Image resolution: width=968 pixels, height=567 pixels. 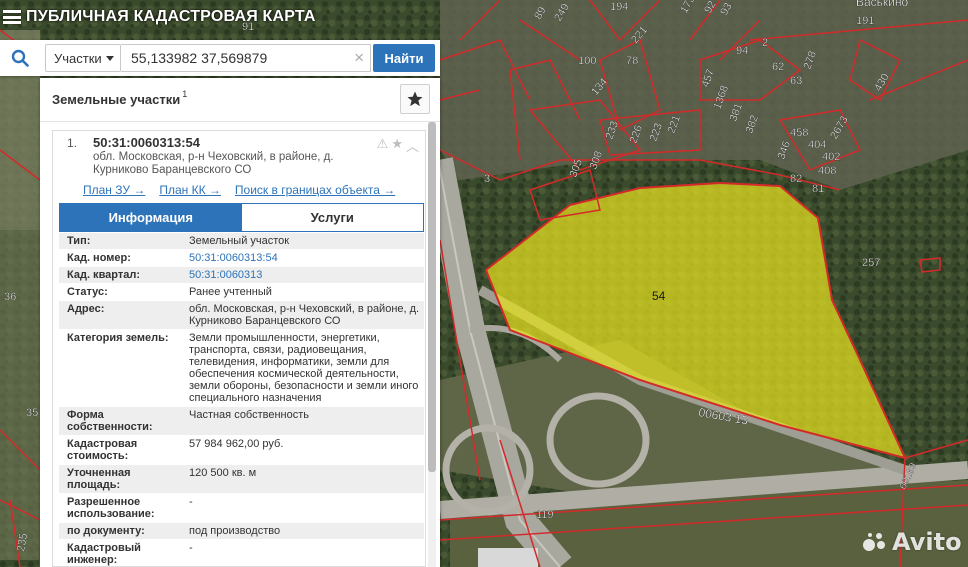 I want to click on warning-icon: ⚠, so click(x=383, y=145).